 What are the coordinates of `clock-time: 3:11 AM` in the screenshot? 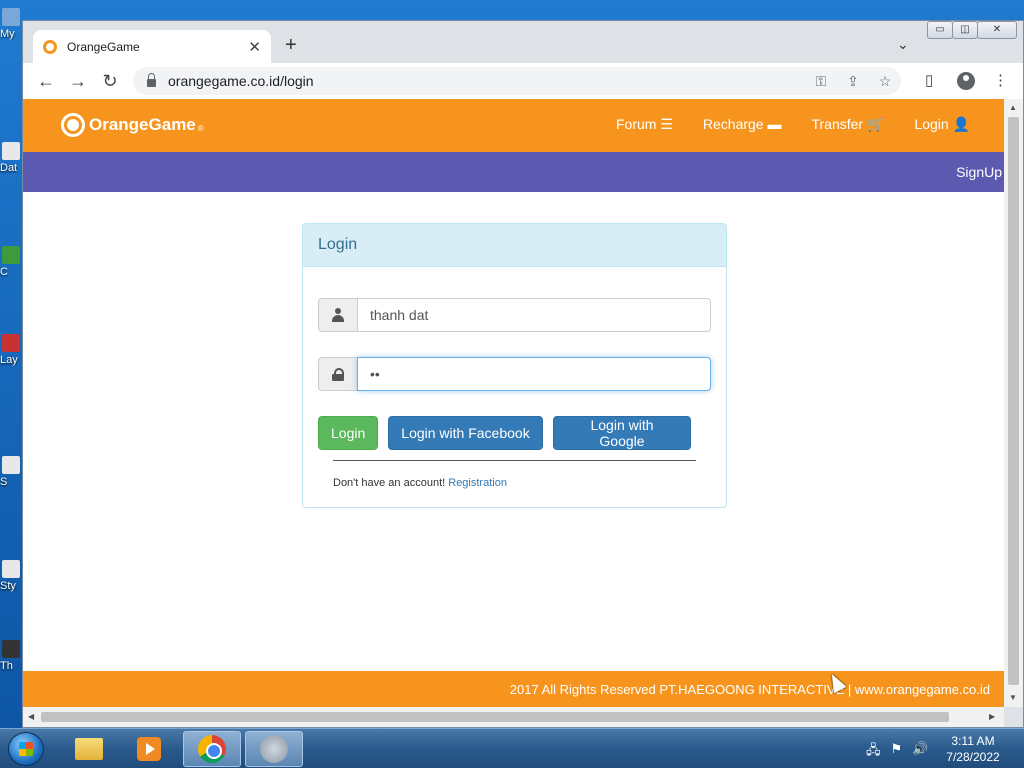 It's located at (973, 741).